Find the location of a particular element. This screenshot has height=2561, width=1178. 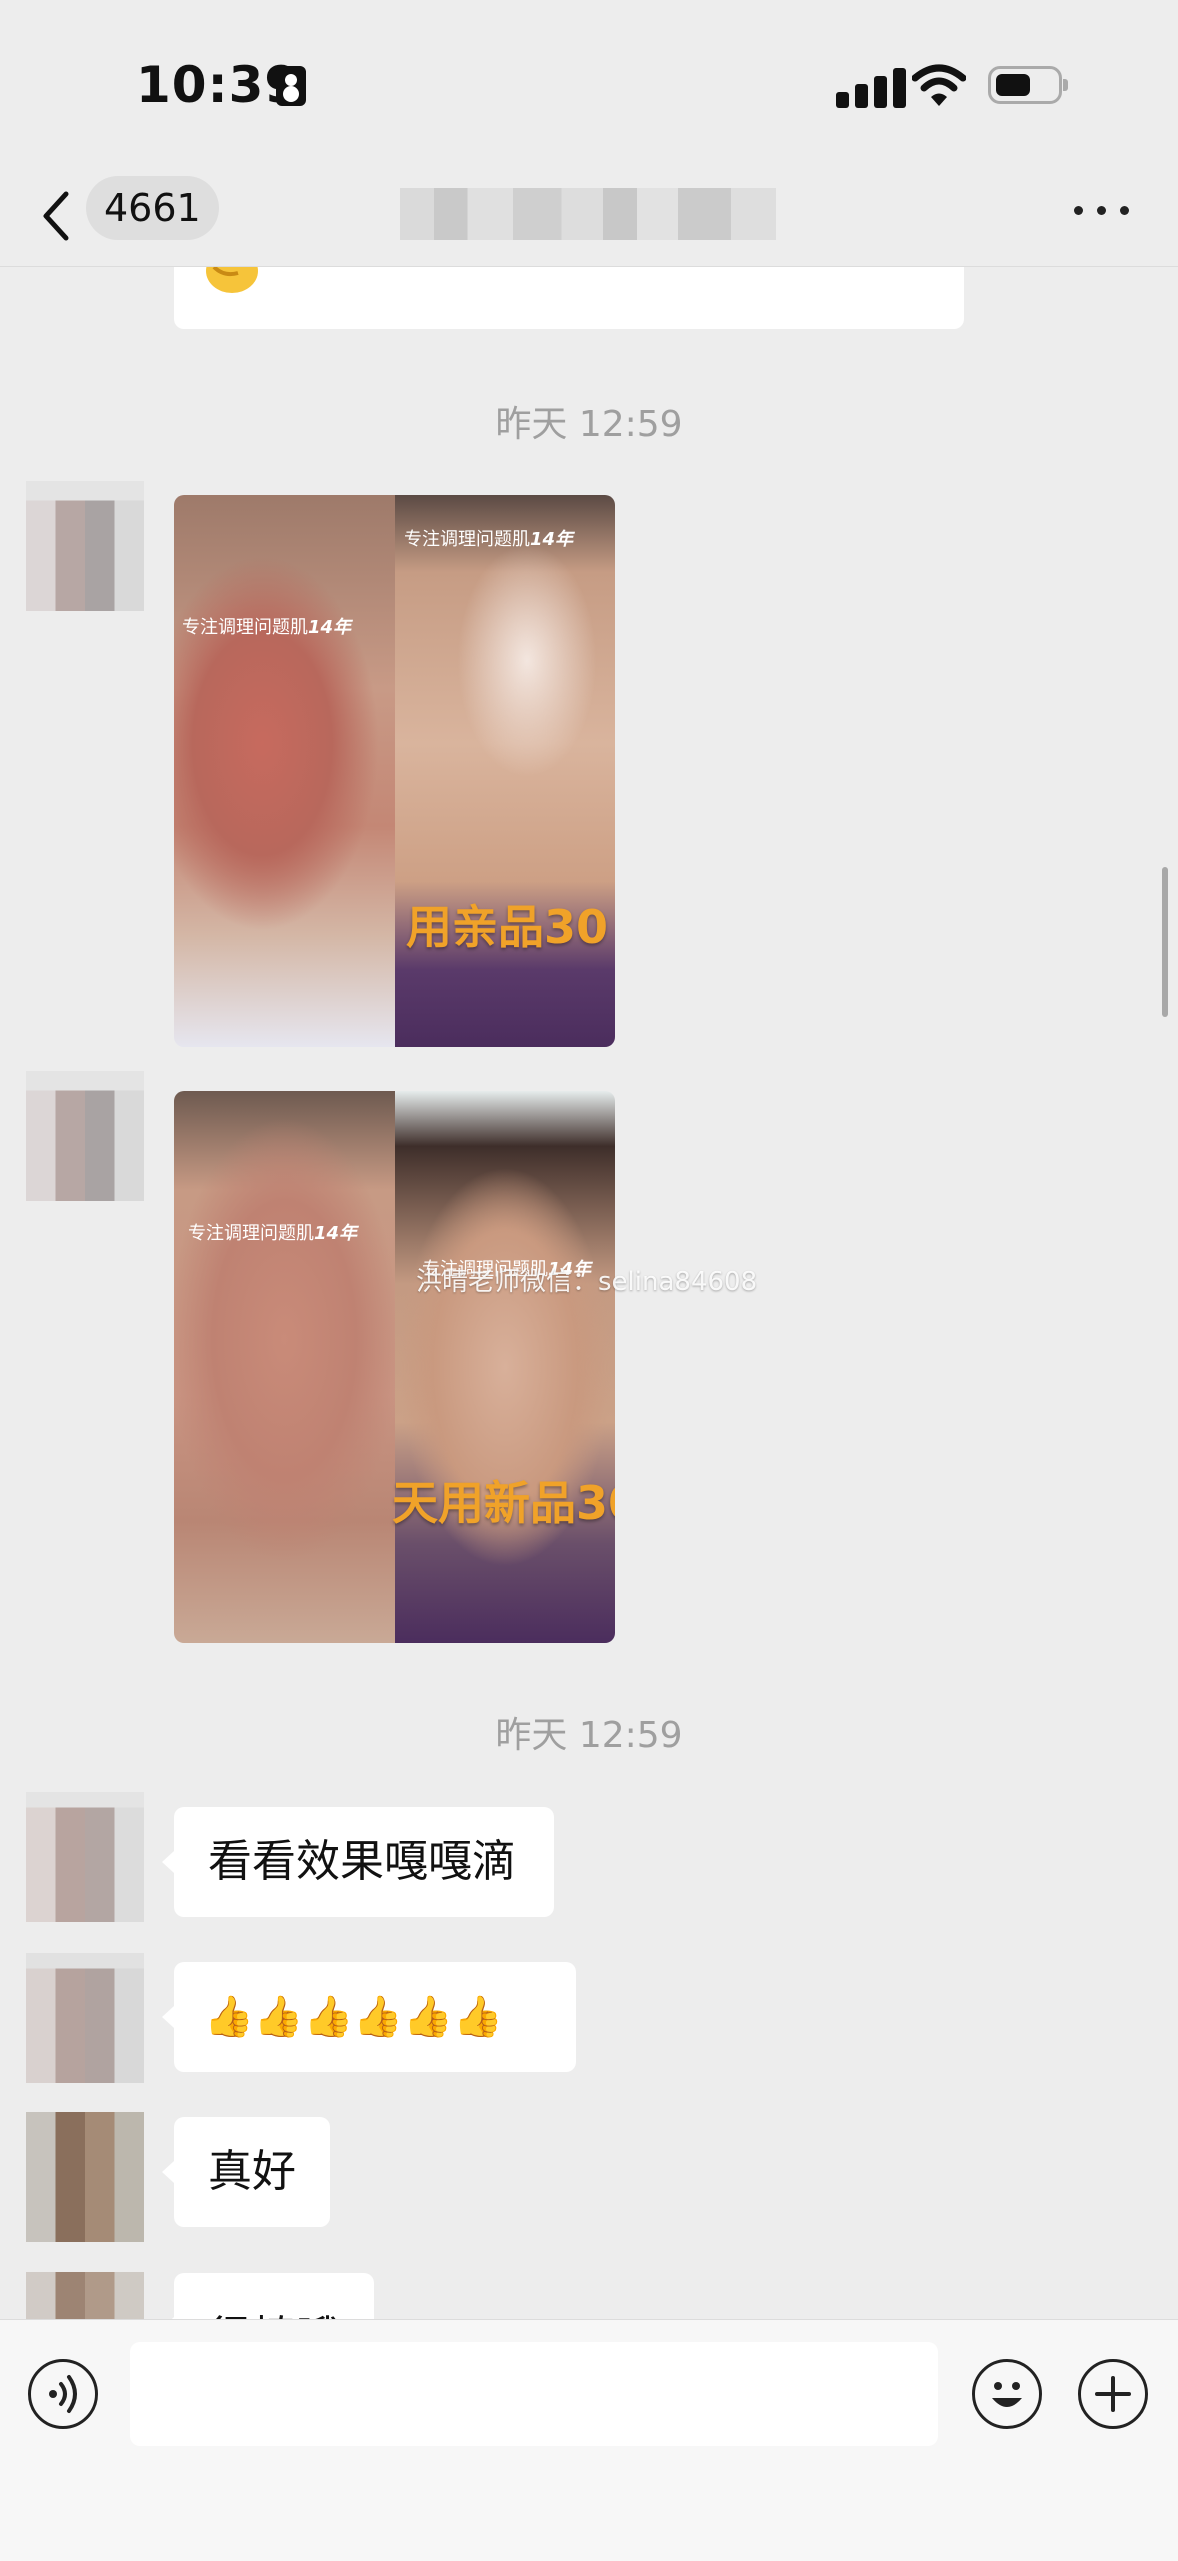

chat-header: 4661 is located at coordinates (589, 218).